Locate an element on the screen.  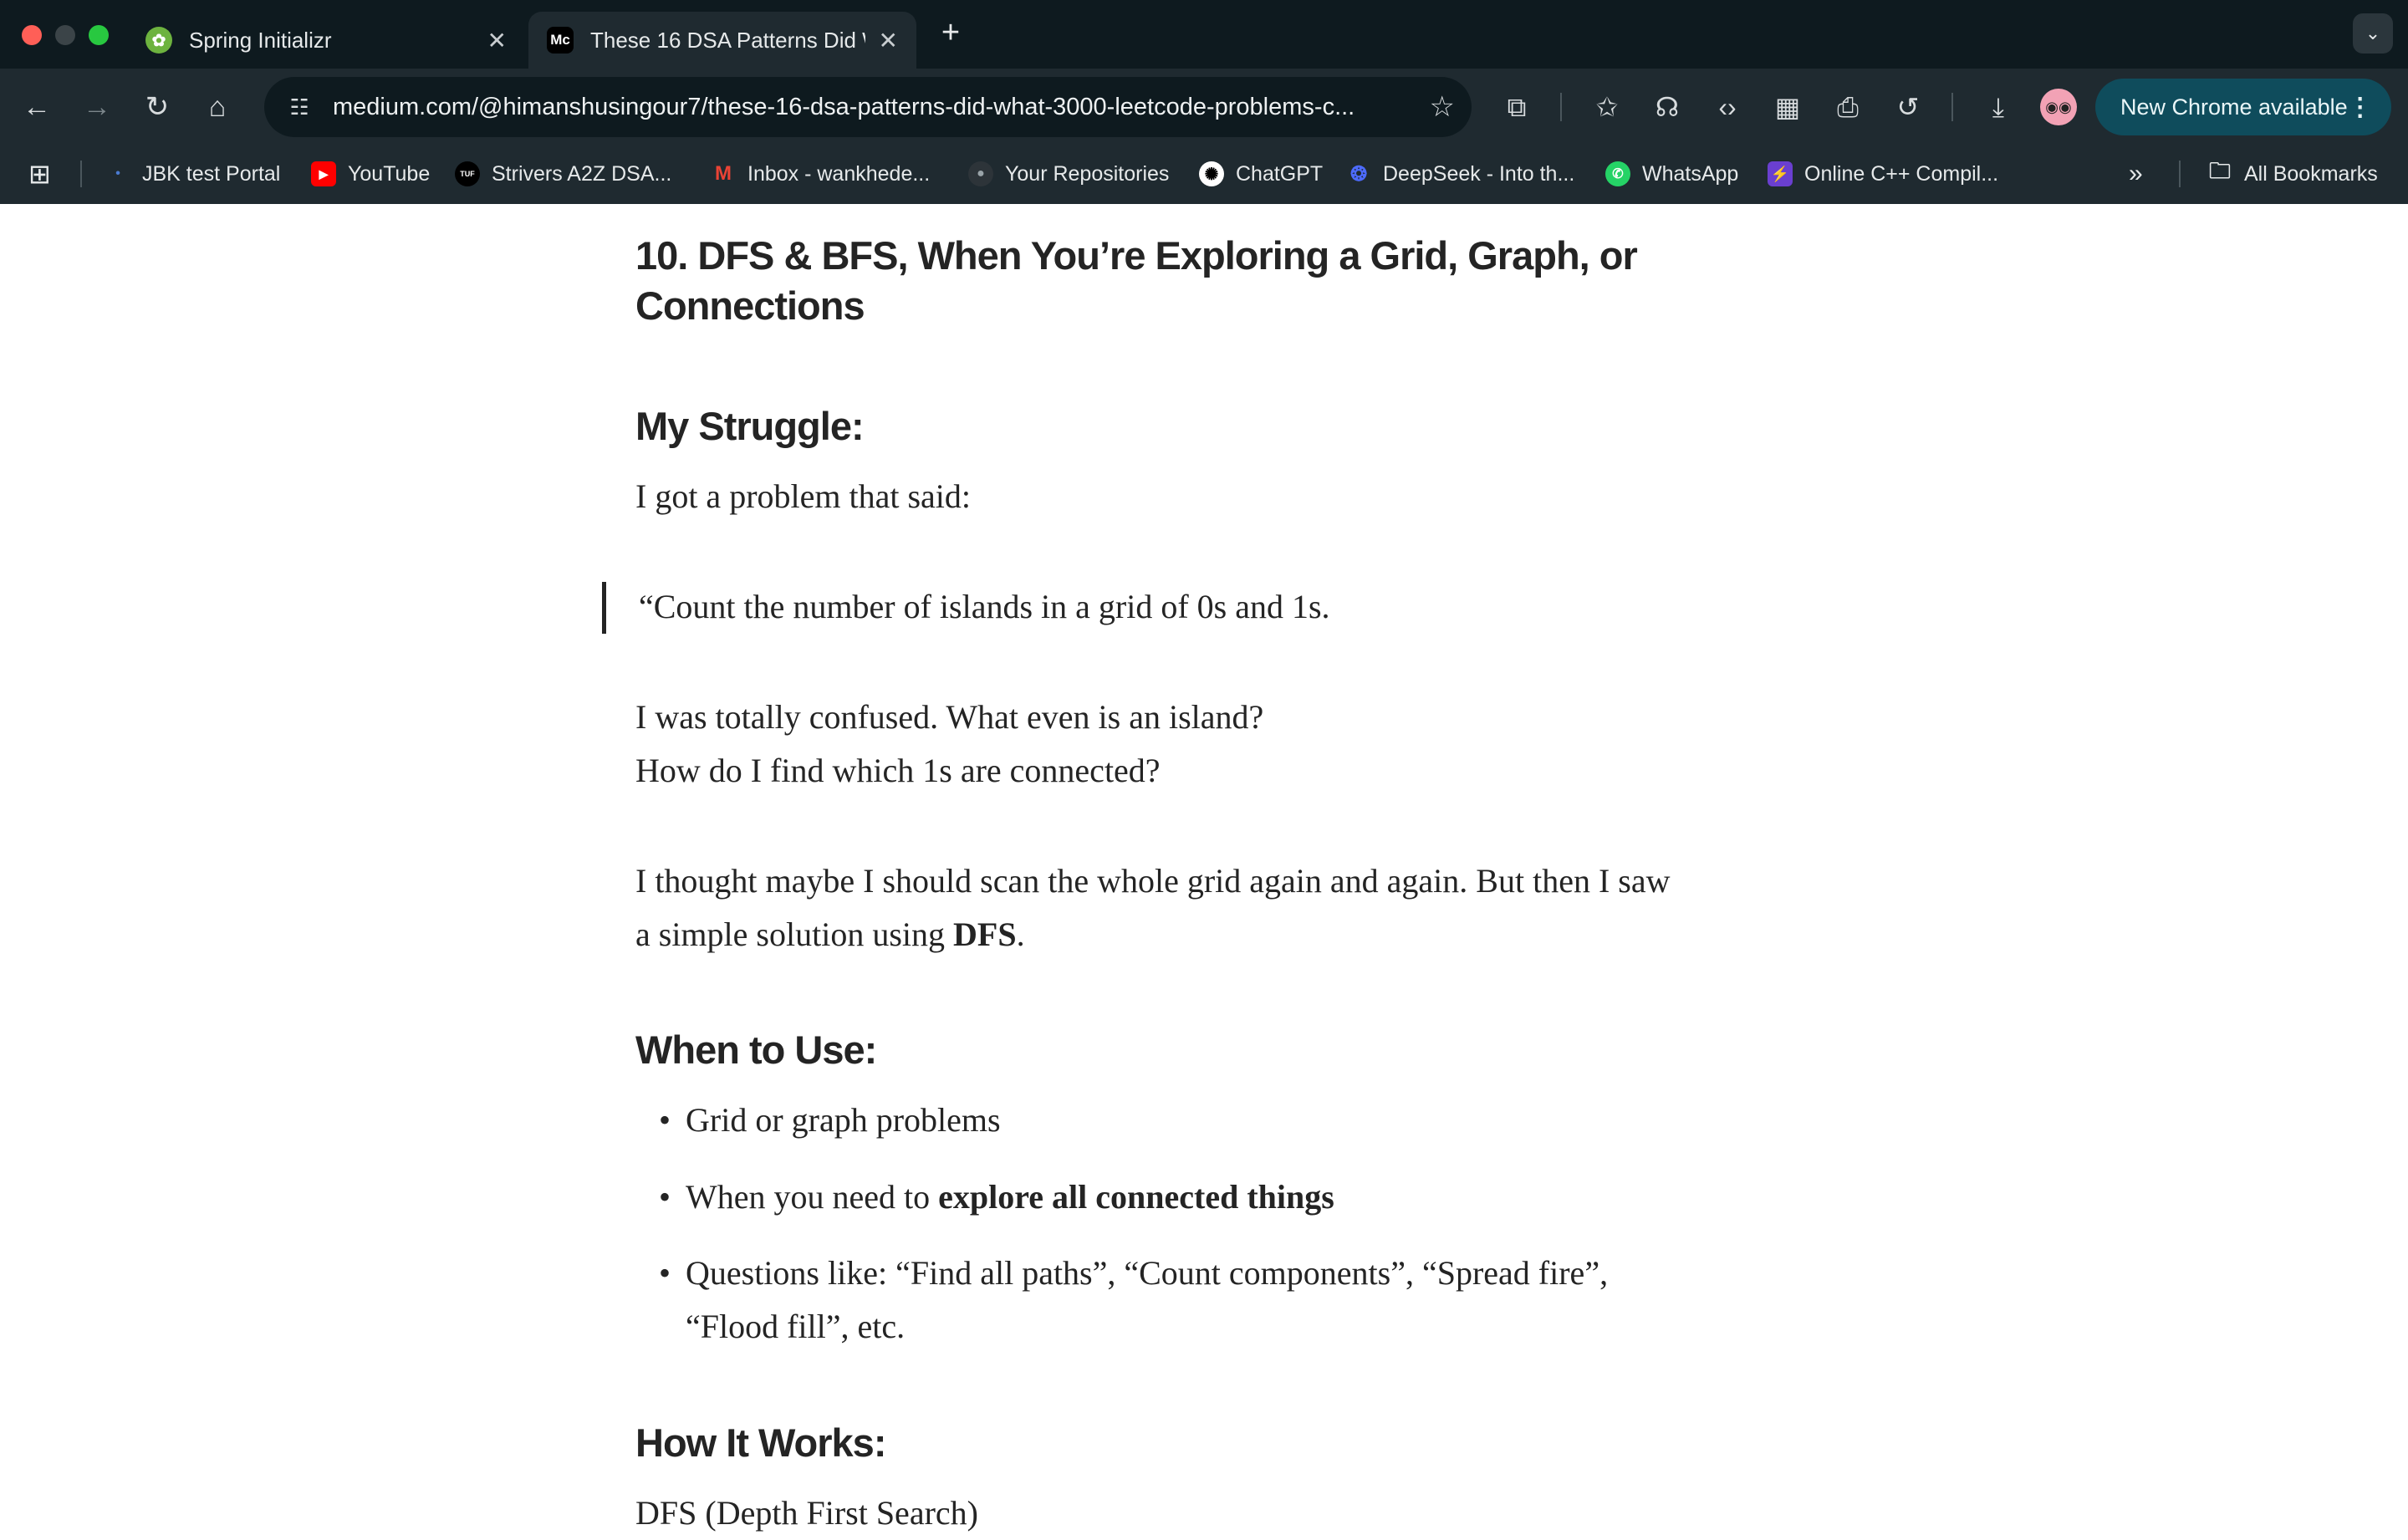
when-to-use-heading: When to Use: is located at coordinates (756, 1050).